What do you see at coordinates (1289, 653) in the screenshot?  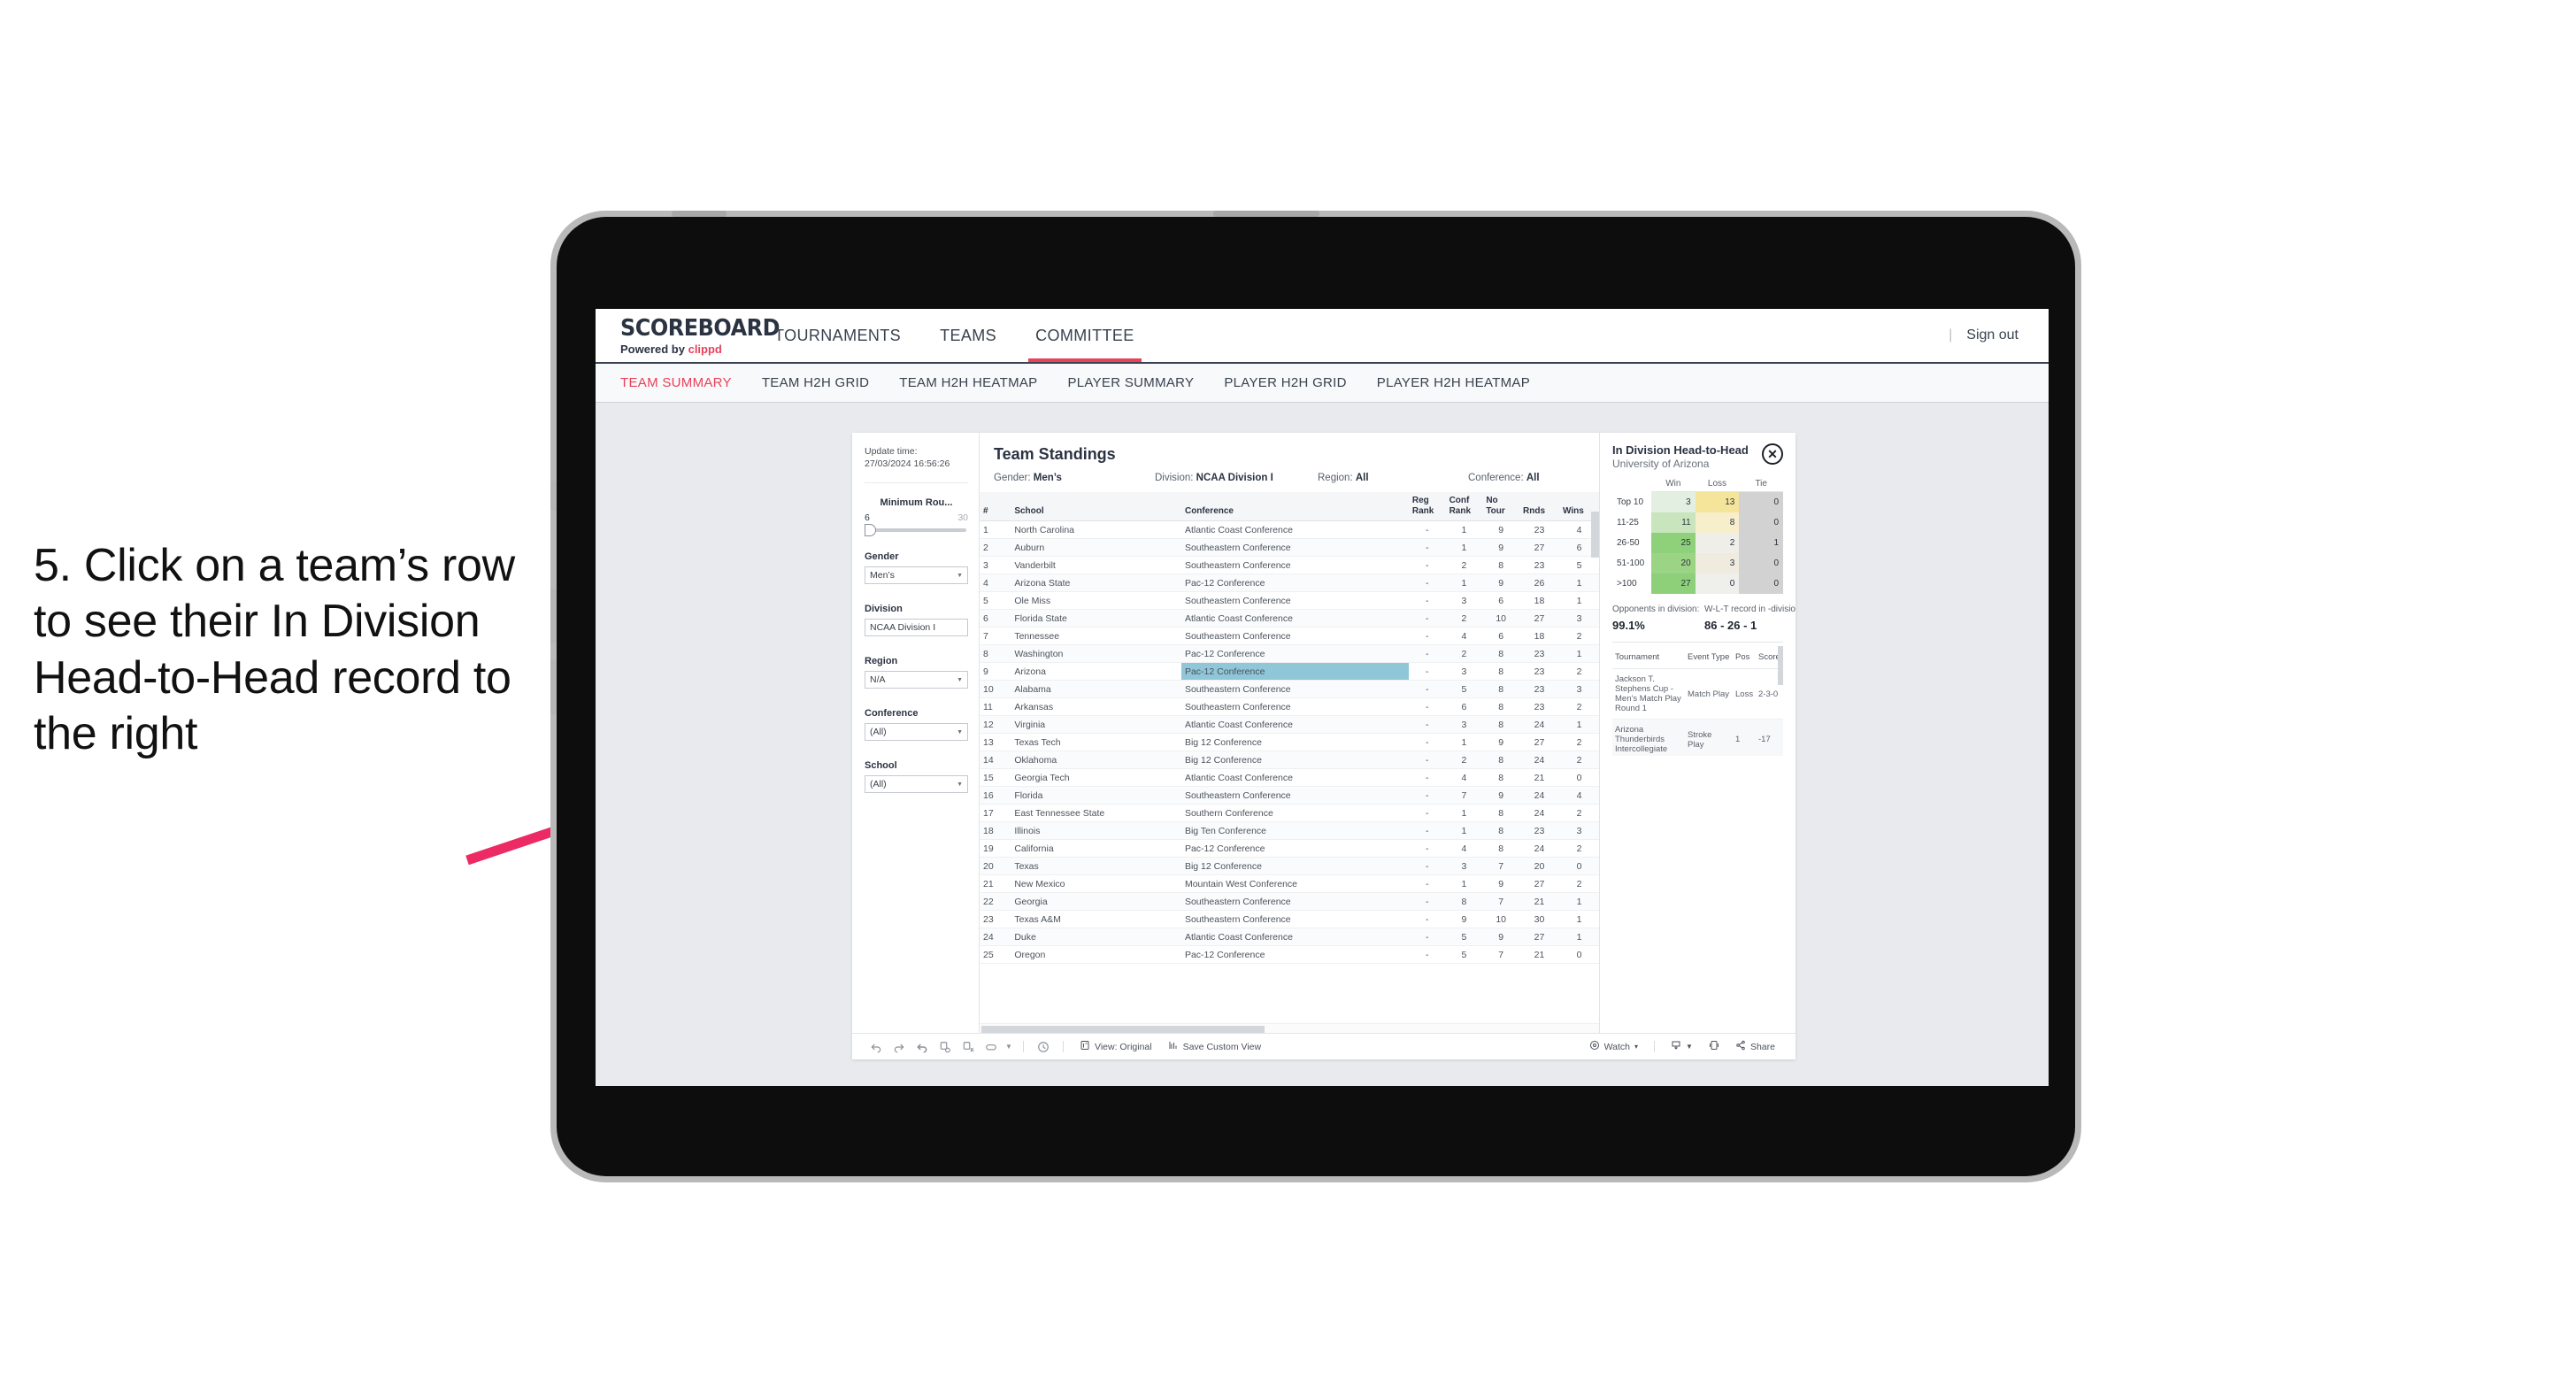 I see `table-row: 8 Washington Pac-12 Conference -2 8 23 1` at bounding box center [1289, 653].